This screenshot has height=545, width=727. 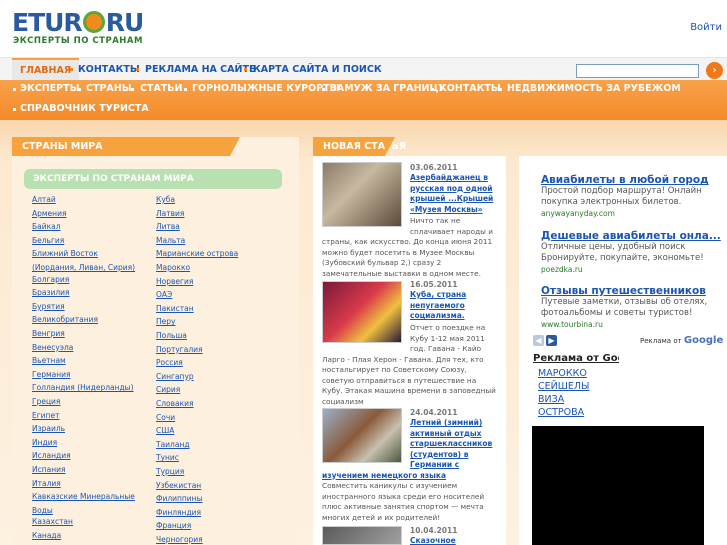 What do you see at coordinates (170, 241) in the screenshot?
I see `country-link: Мальта` at bounding box center [170, 241].